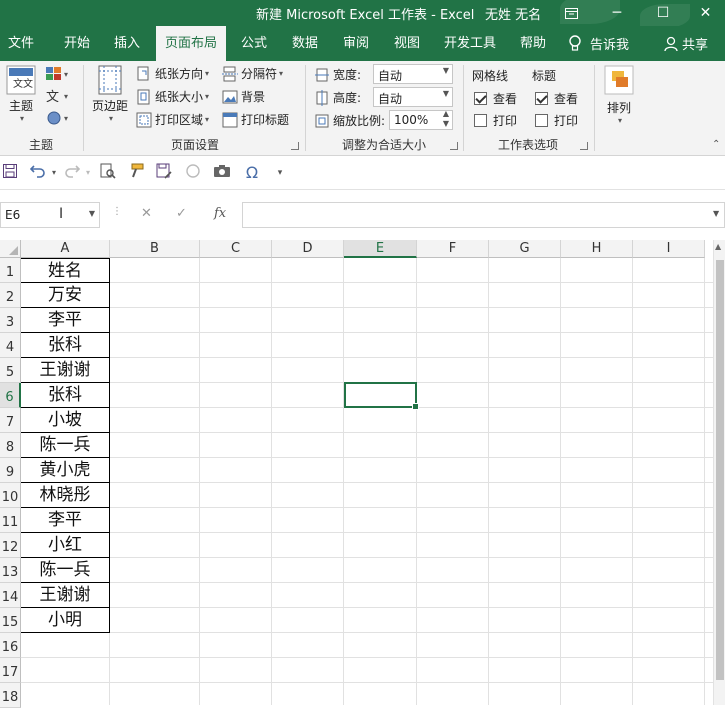 Image resolution: width=725 pixels, height=708 pixels. I want to click on camera-icon, so click(222, 173).